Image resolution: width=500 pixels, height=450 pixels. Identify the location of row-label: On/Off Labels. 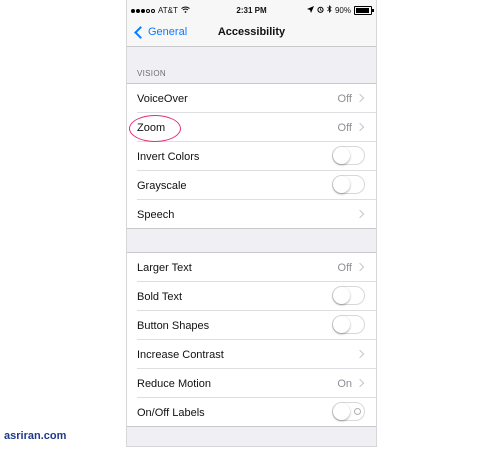
(171, 413).